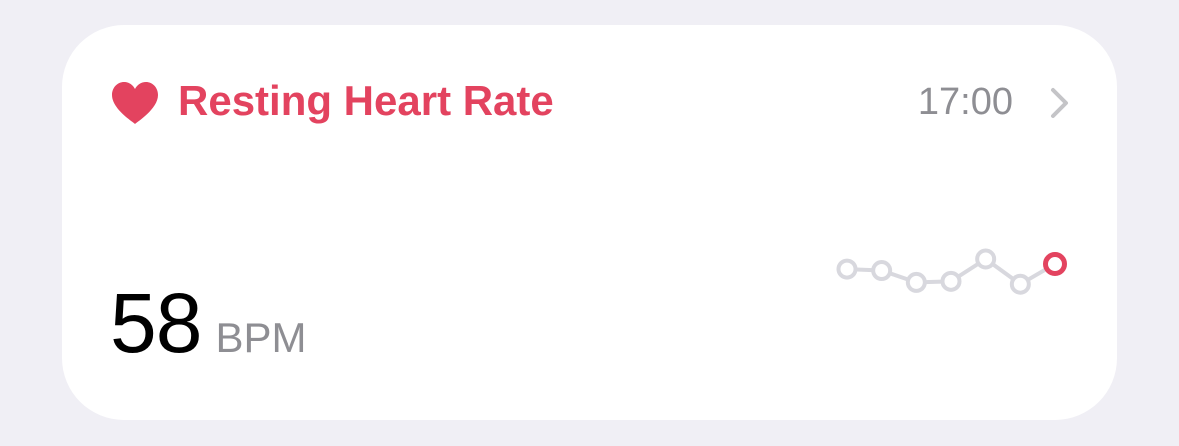  Describe the element at coordinates (135, 103) in the screenshot. I see `heart-icon` at that location.